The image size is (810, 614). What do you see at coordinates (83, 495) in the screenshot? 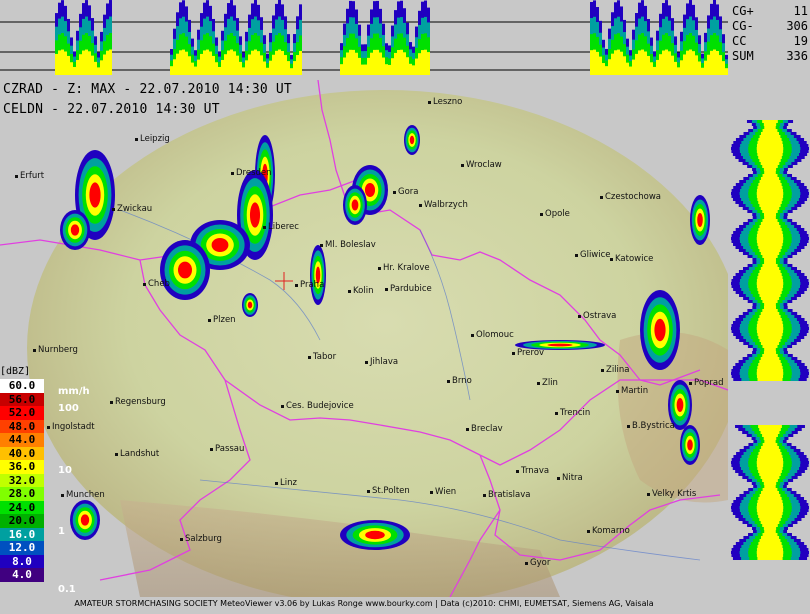
I see `city-label: Munchen` at bounding box center [83, 495].